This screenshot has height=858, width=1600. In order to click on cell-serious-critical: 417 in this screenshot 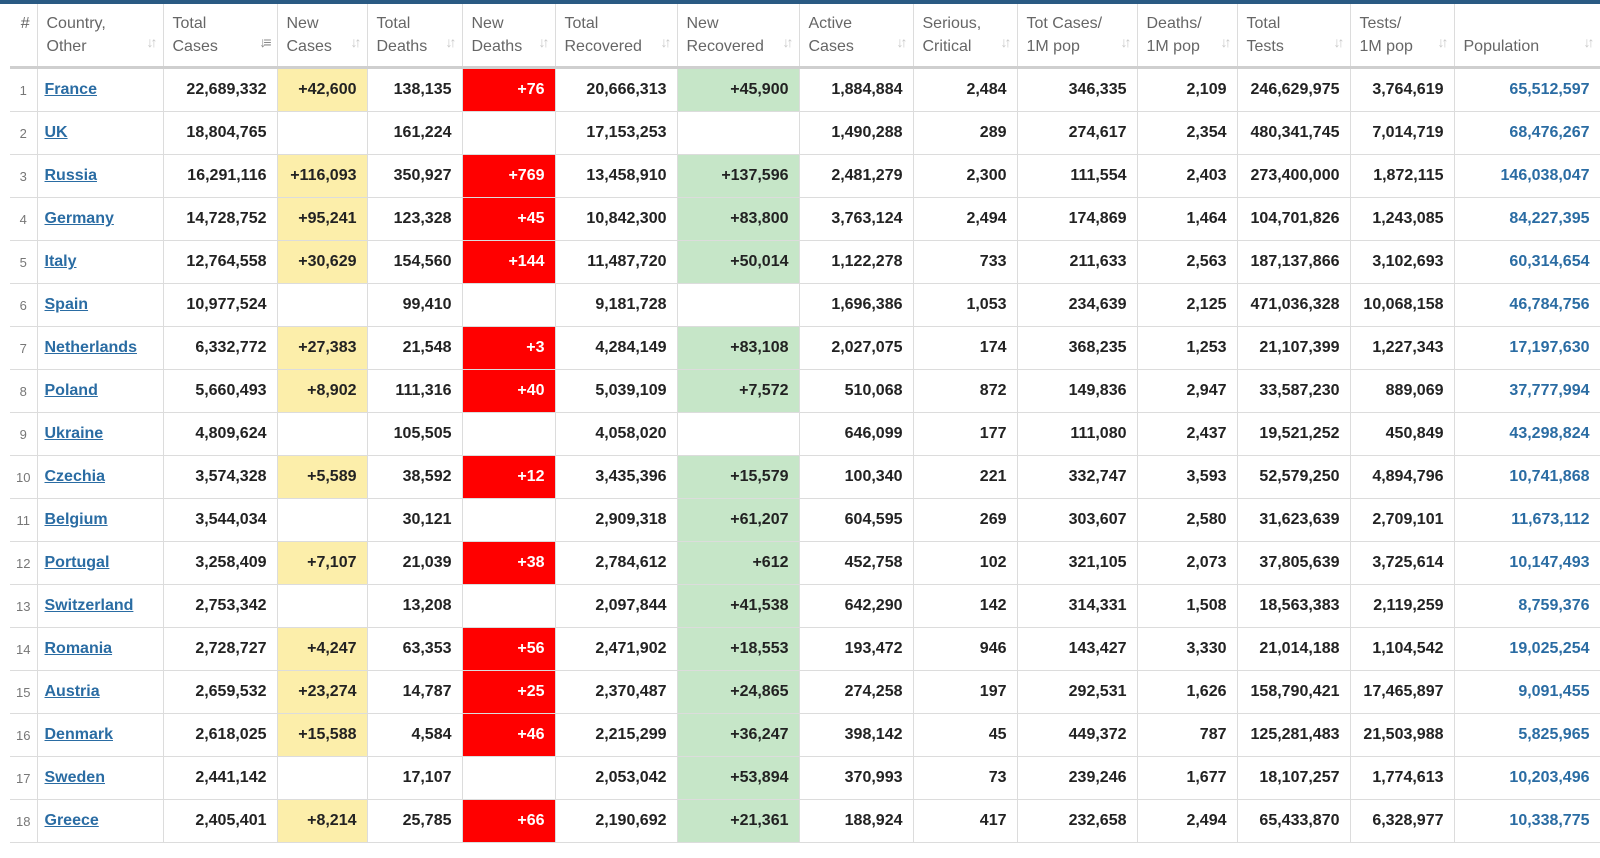, I will do `click(965, 821)`.